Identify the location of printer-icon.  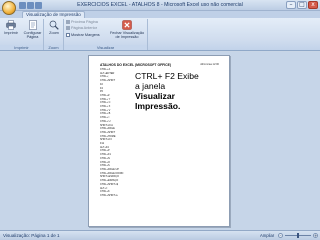
(11, 25).